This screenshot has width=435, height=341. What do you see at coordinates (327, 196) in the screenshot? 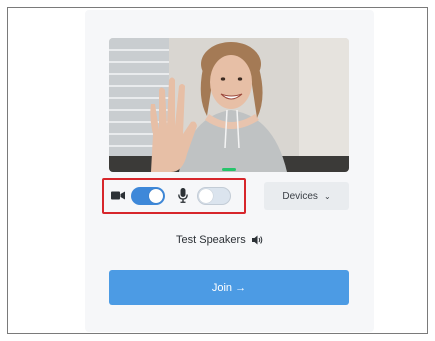
I see `chevron-down-icon: ⌄` at bounding box center [327, 196].